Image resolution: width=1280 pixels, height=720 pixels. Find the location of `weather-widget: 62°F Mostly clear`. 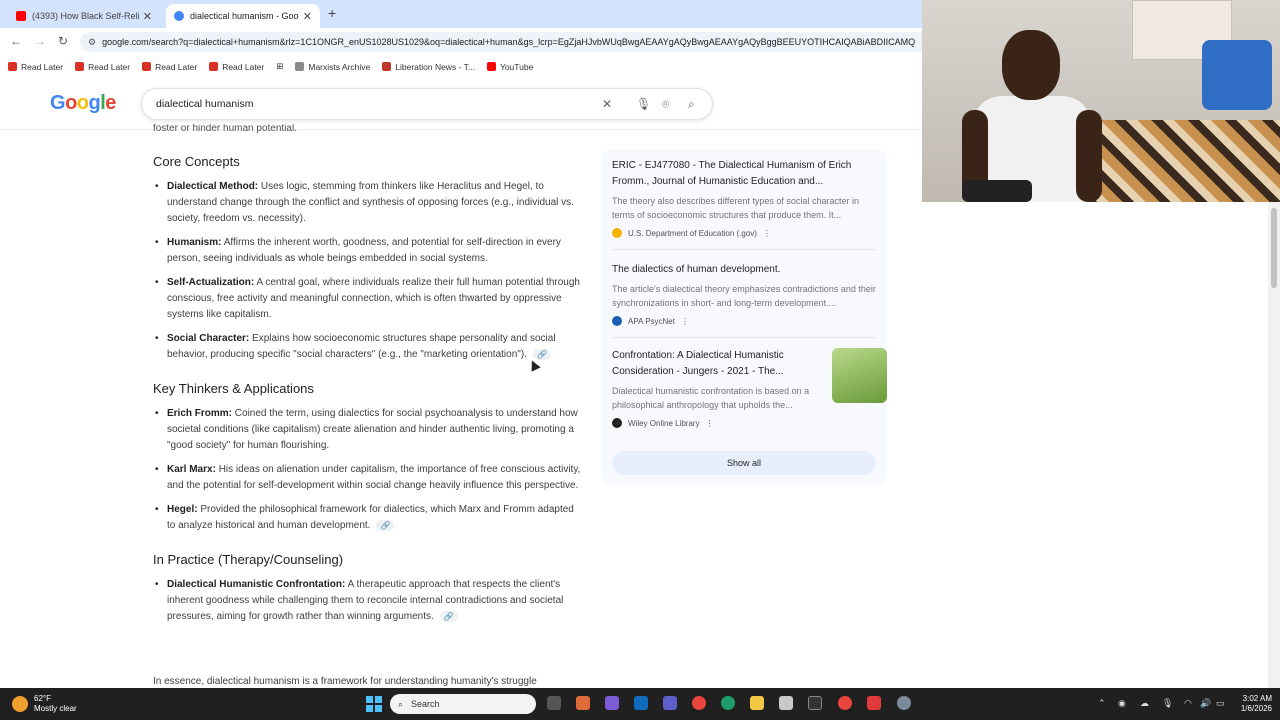

weather-widget: 62°F Mostly clear is located at coordinates (44, 704).